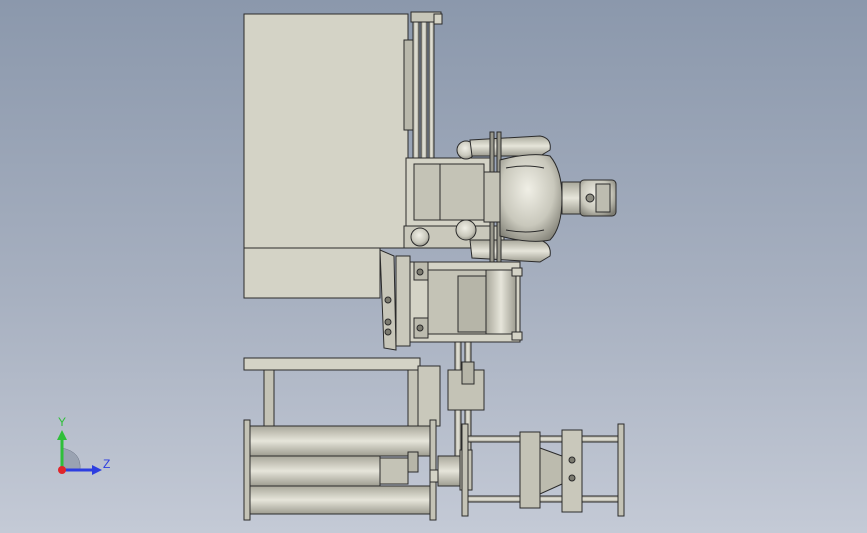 The height and width of the screenshot is (533, 867). What do you see at coordinates (83, 445) in the screenshot?
I see `orientation-triad: Y Z` at bounding box center [83, 445].